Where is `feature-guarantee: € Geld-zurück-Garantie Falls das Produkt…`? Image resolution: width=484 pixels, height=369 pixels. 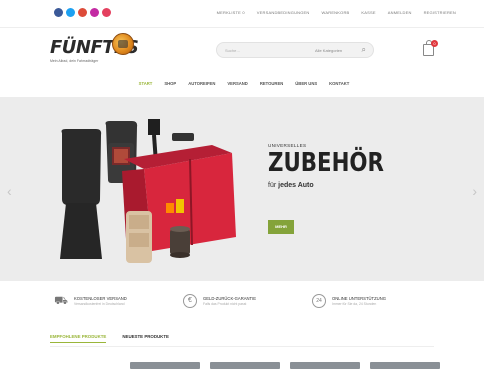
feature-guarantee: € Geld-zurück-Garantie Falls das Produkt… is located at coordinates (242, 301).